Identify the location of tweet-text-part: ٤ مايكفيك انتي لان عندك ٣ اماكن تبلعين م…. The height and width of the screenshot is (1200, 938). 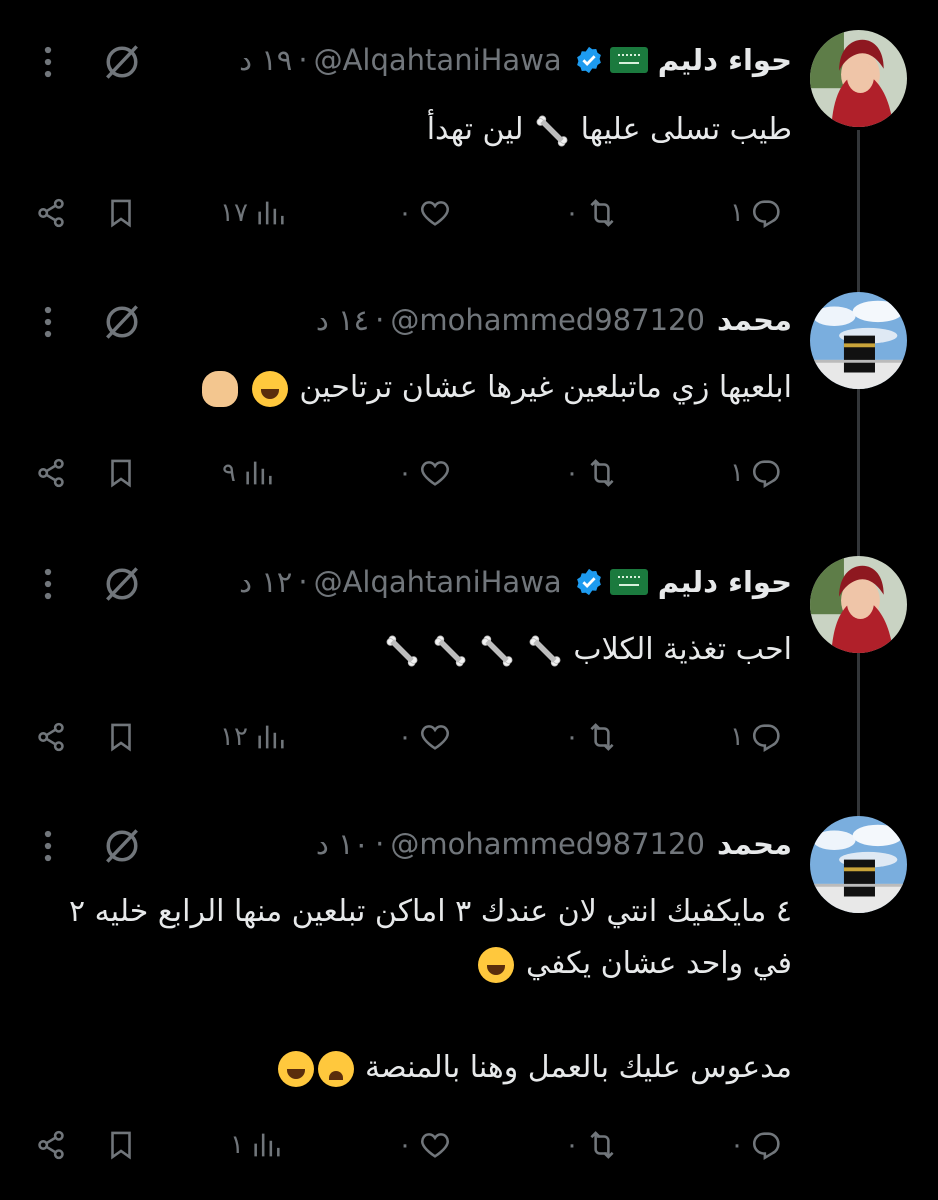
(430, 911).